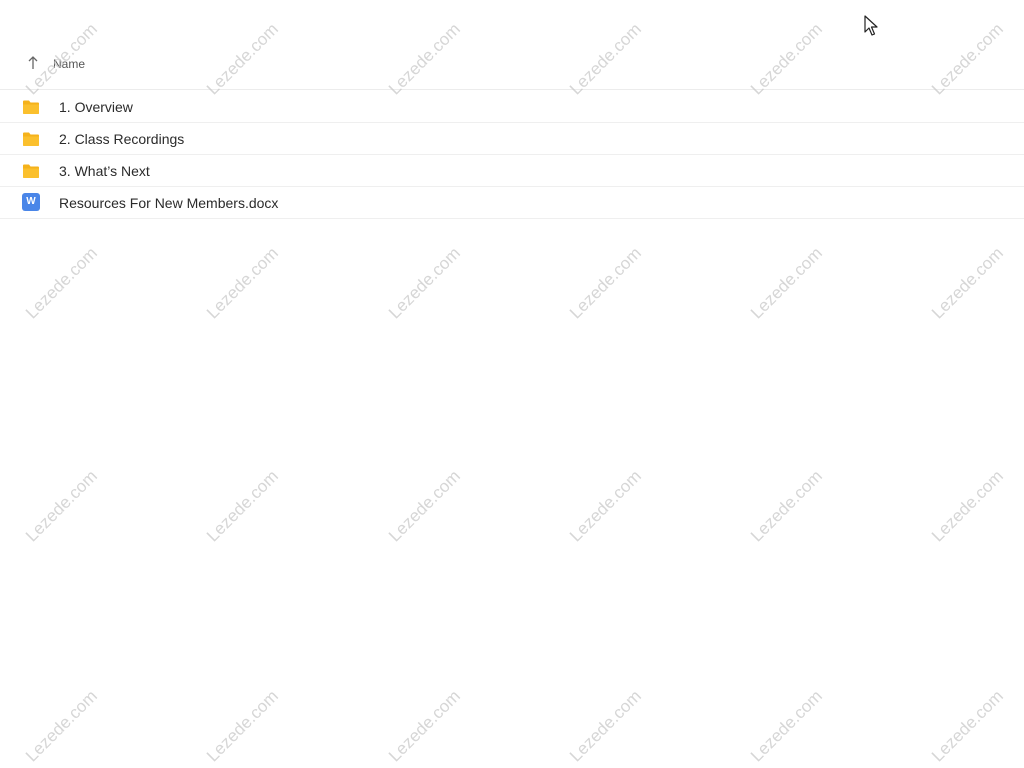 This screenshot has width=1024, height=768. I want to click on list-item-folder-class-recordings: 2. Class Recordings, so click(512, 139).